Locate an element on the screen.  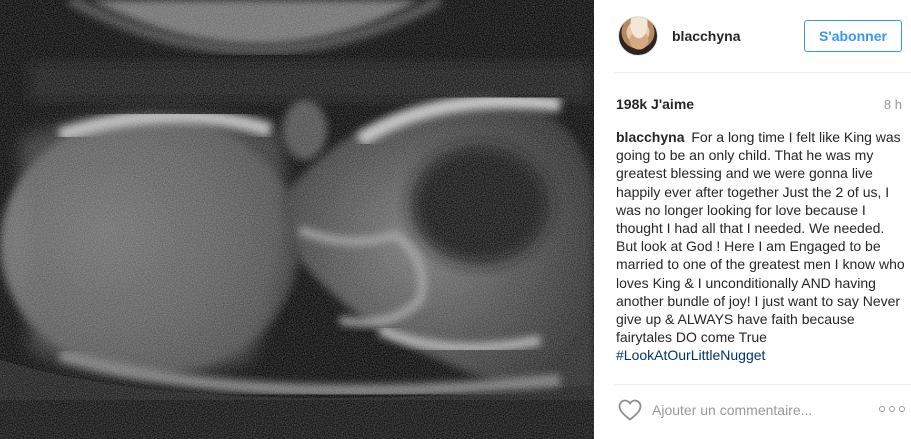
like-heart-icon is located at coordinates (630, 410).